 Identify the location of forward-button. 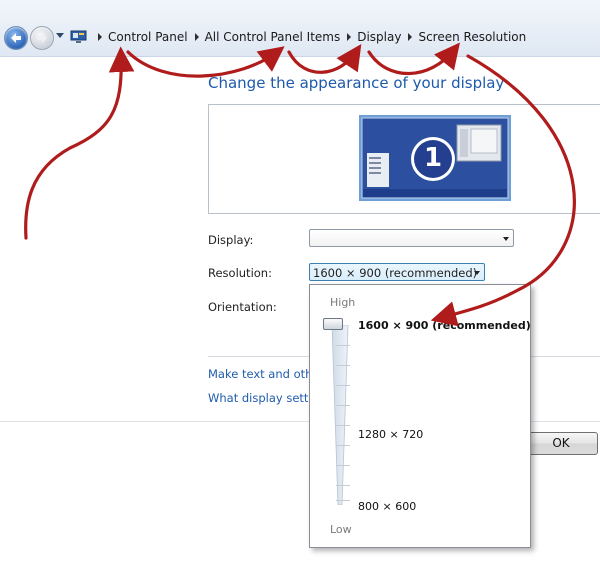
(42, 38).